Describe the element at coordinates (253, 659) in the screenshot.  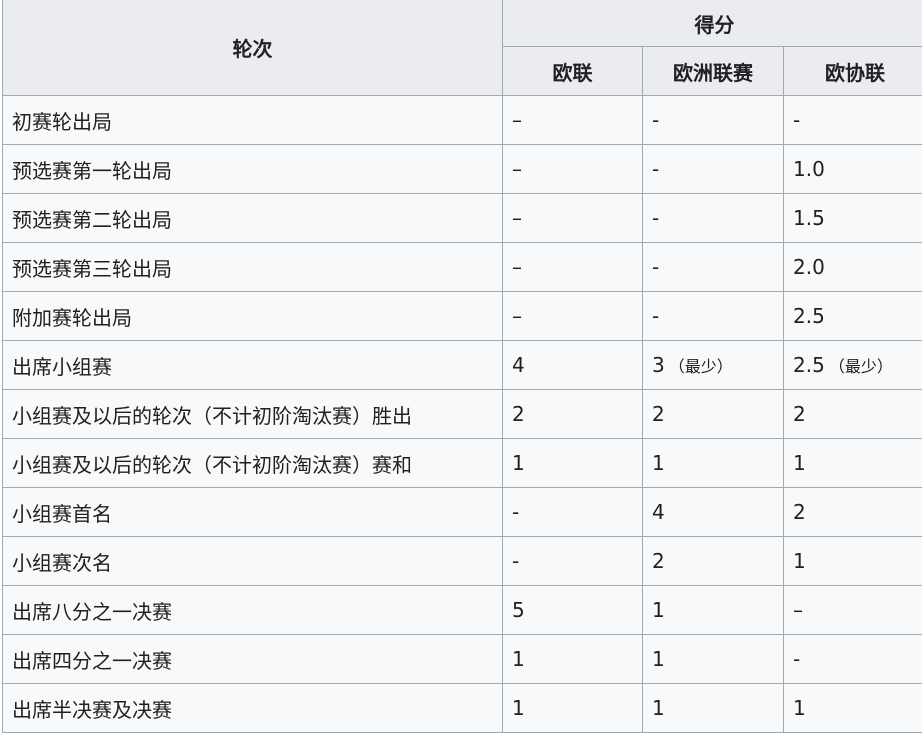
I see `cell-round: 出席四分之一决赛` at that location.